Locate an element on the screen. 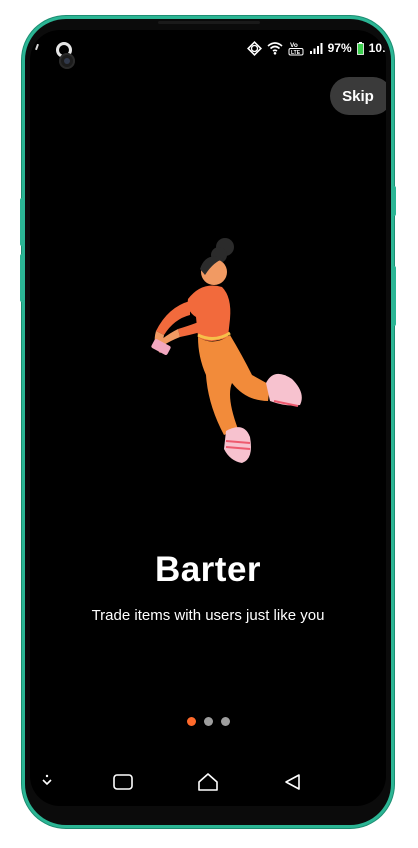 The height and width of the screenshot is (848, 418). shoe-left is located at coordinates (237, 445).